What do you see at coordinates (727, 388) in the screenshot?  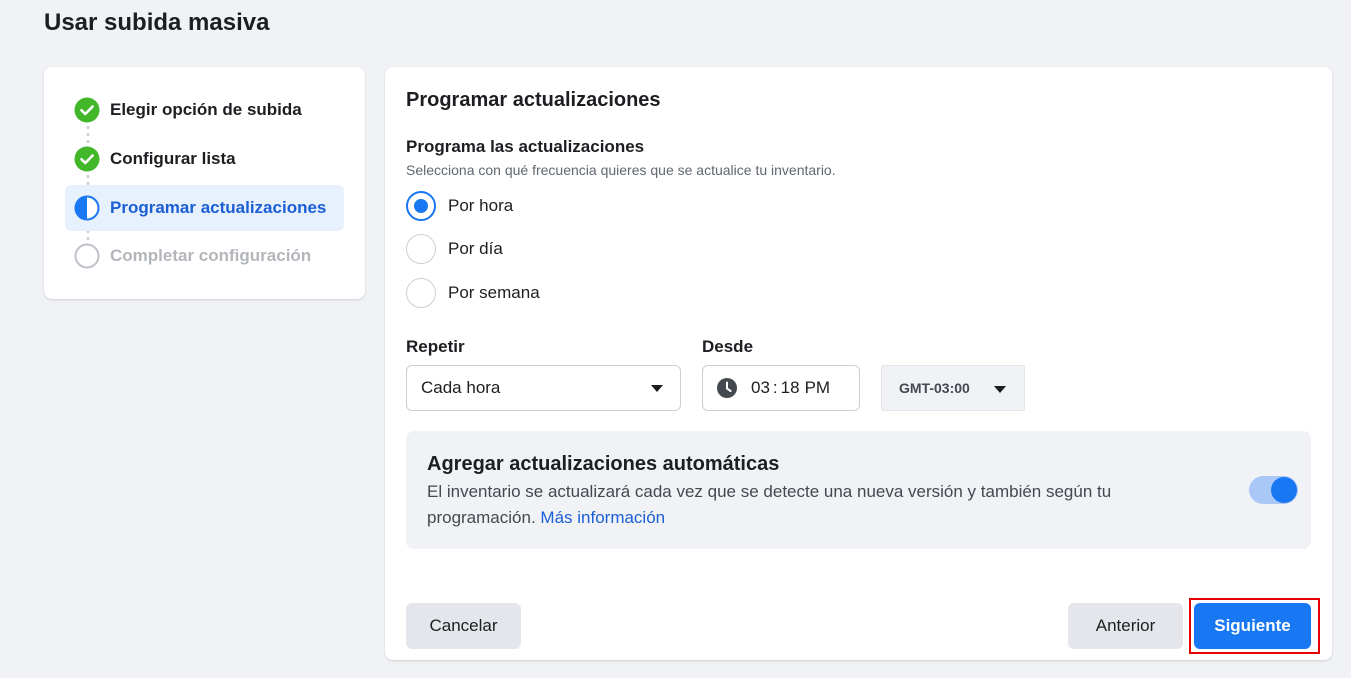 I see `clock-icon` at bounding box center [727, 388].